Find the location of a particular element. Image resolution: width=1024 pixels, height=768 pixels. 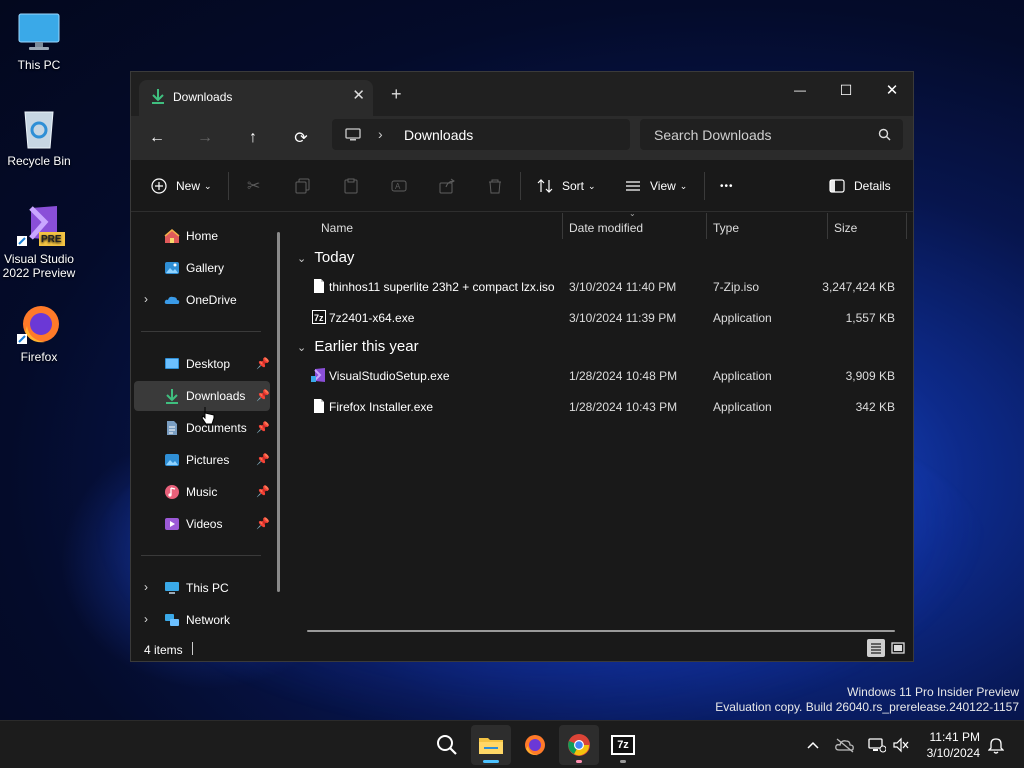

nav-item-desktop: Desktop 📌 is located at coordinates (202, 364).